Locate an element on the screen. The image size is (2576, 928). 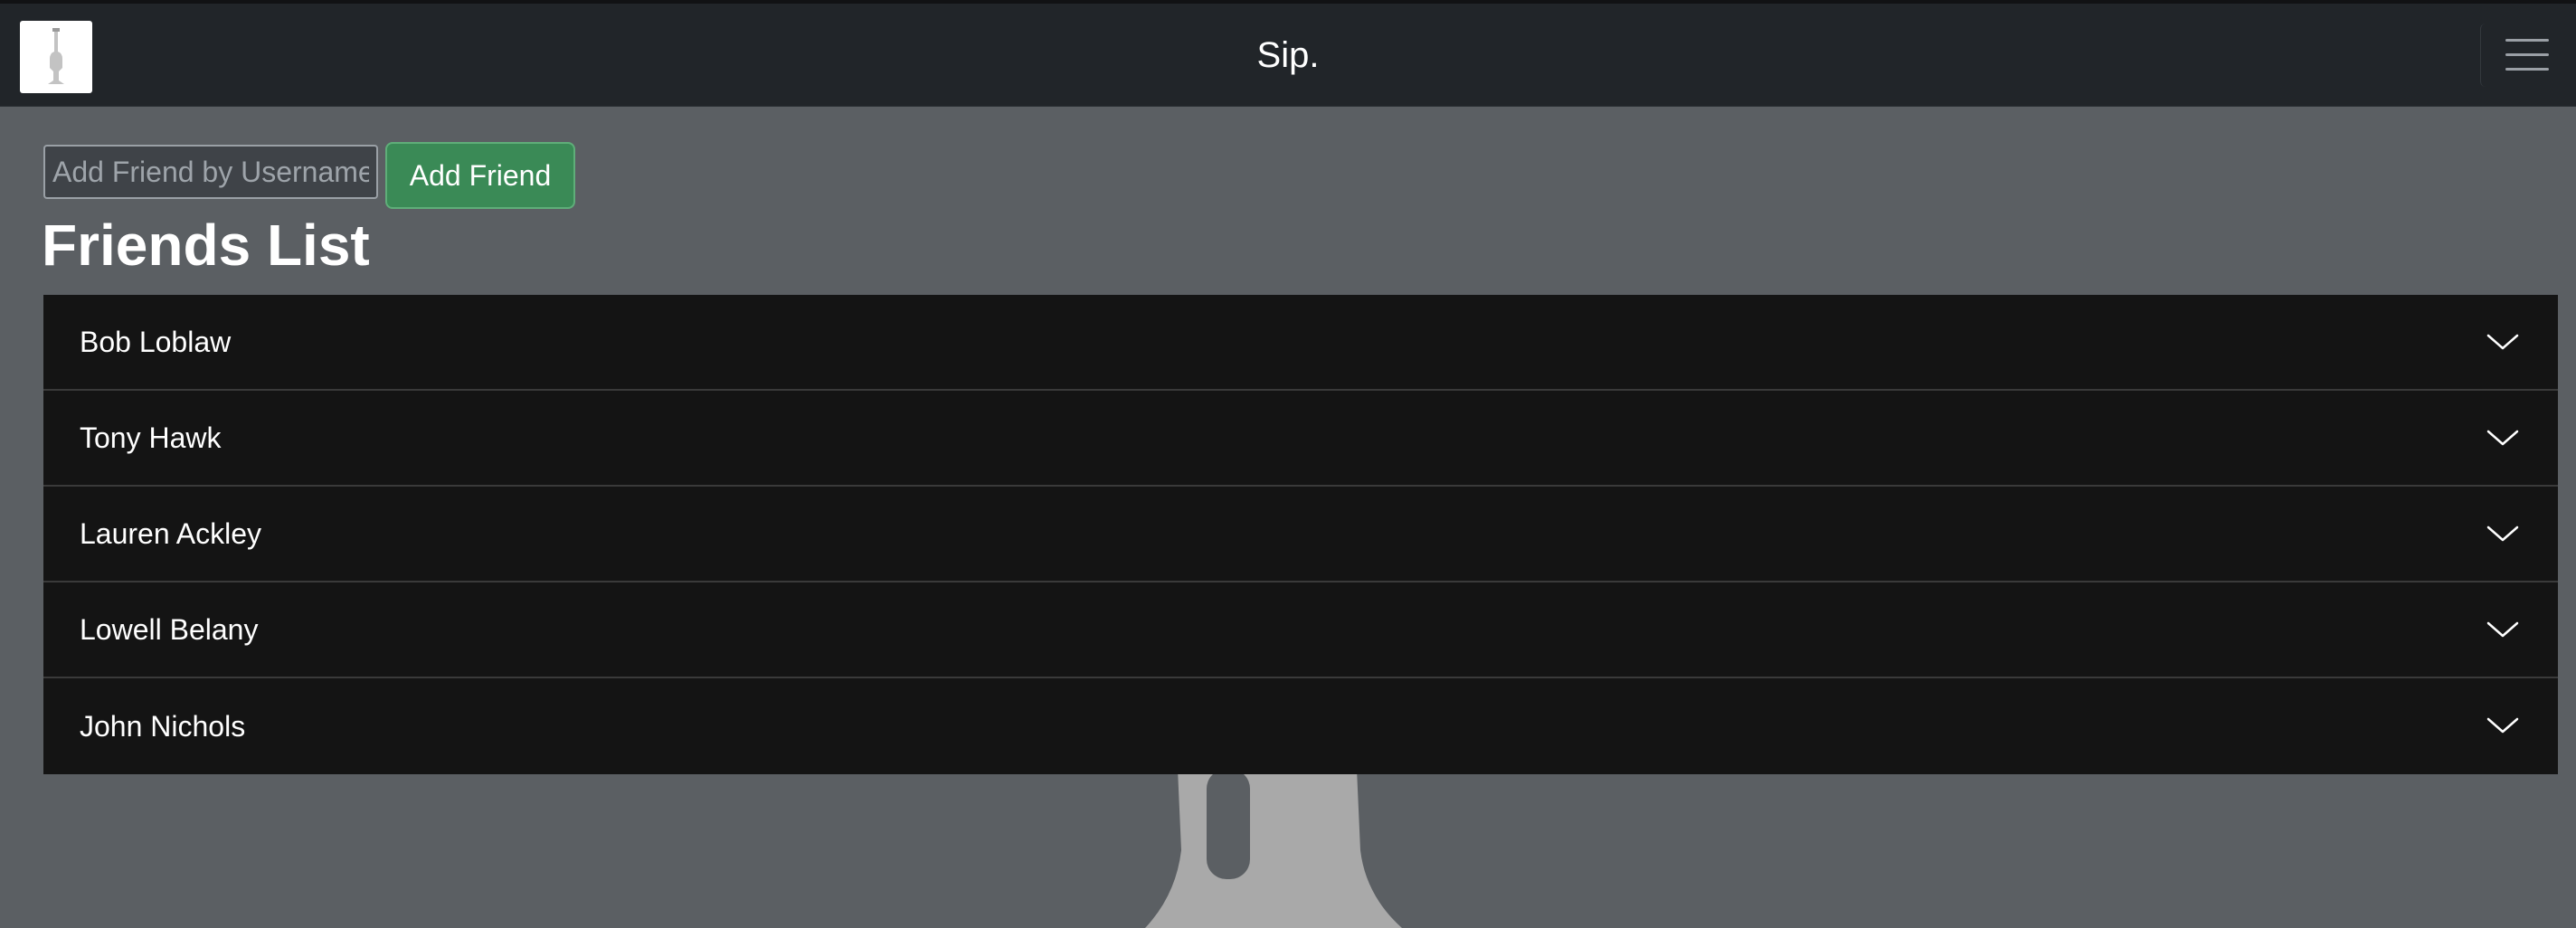
friend-name: John Nichols is located at coordinates (163, 726).